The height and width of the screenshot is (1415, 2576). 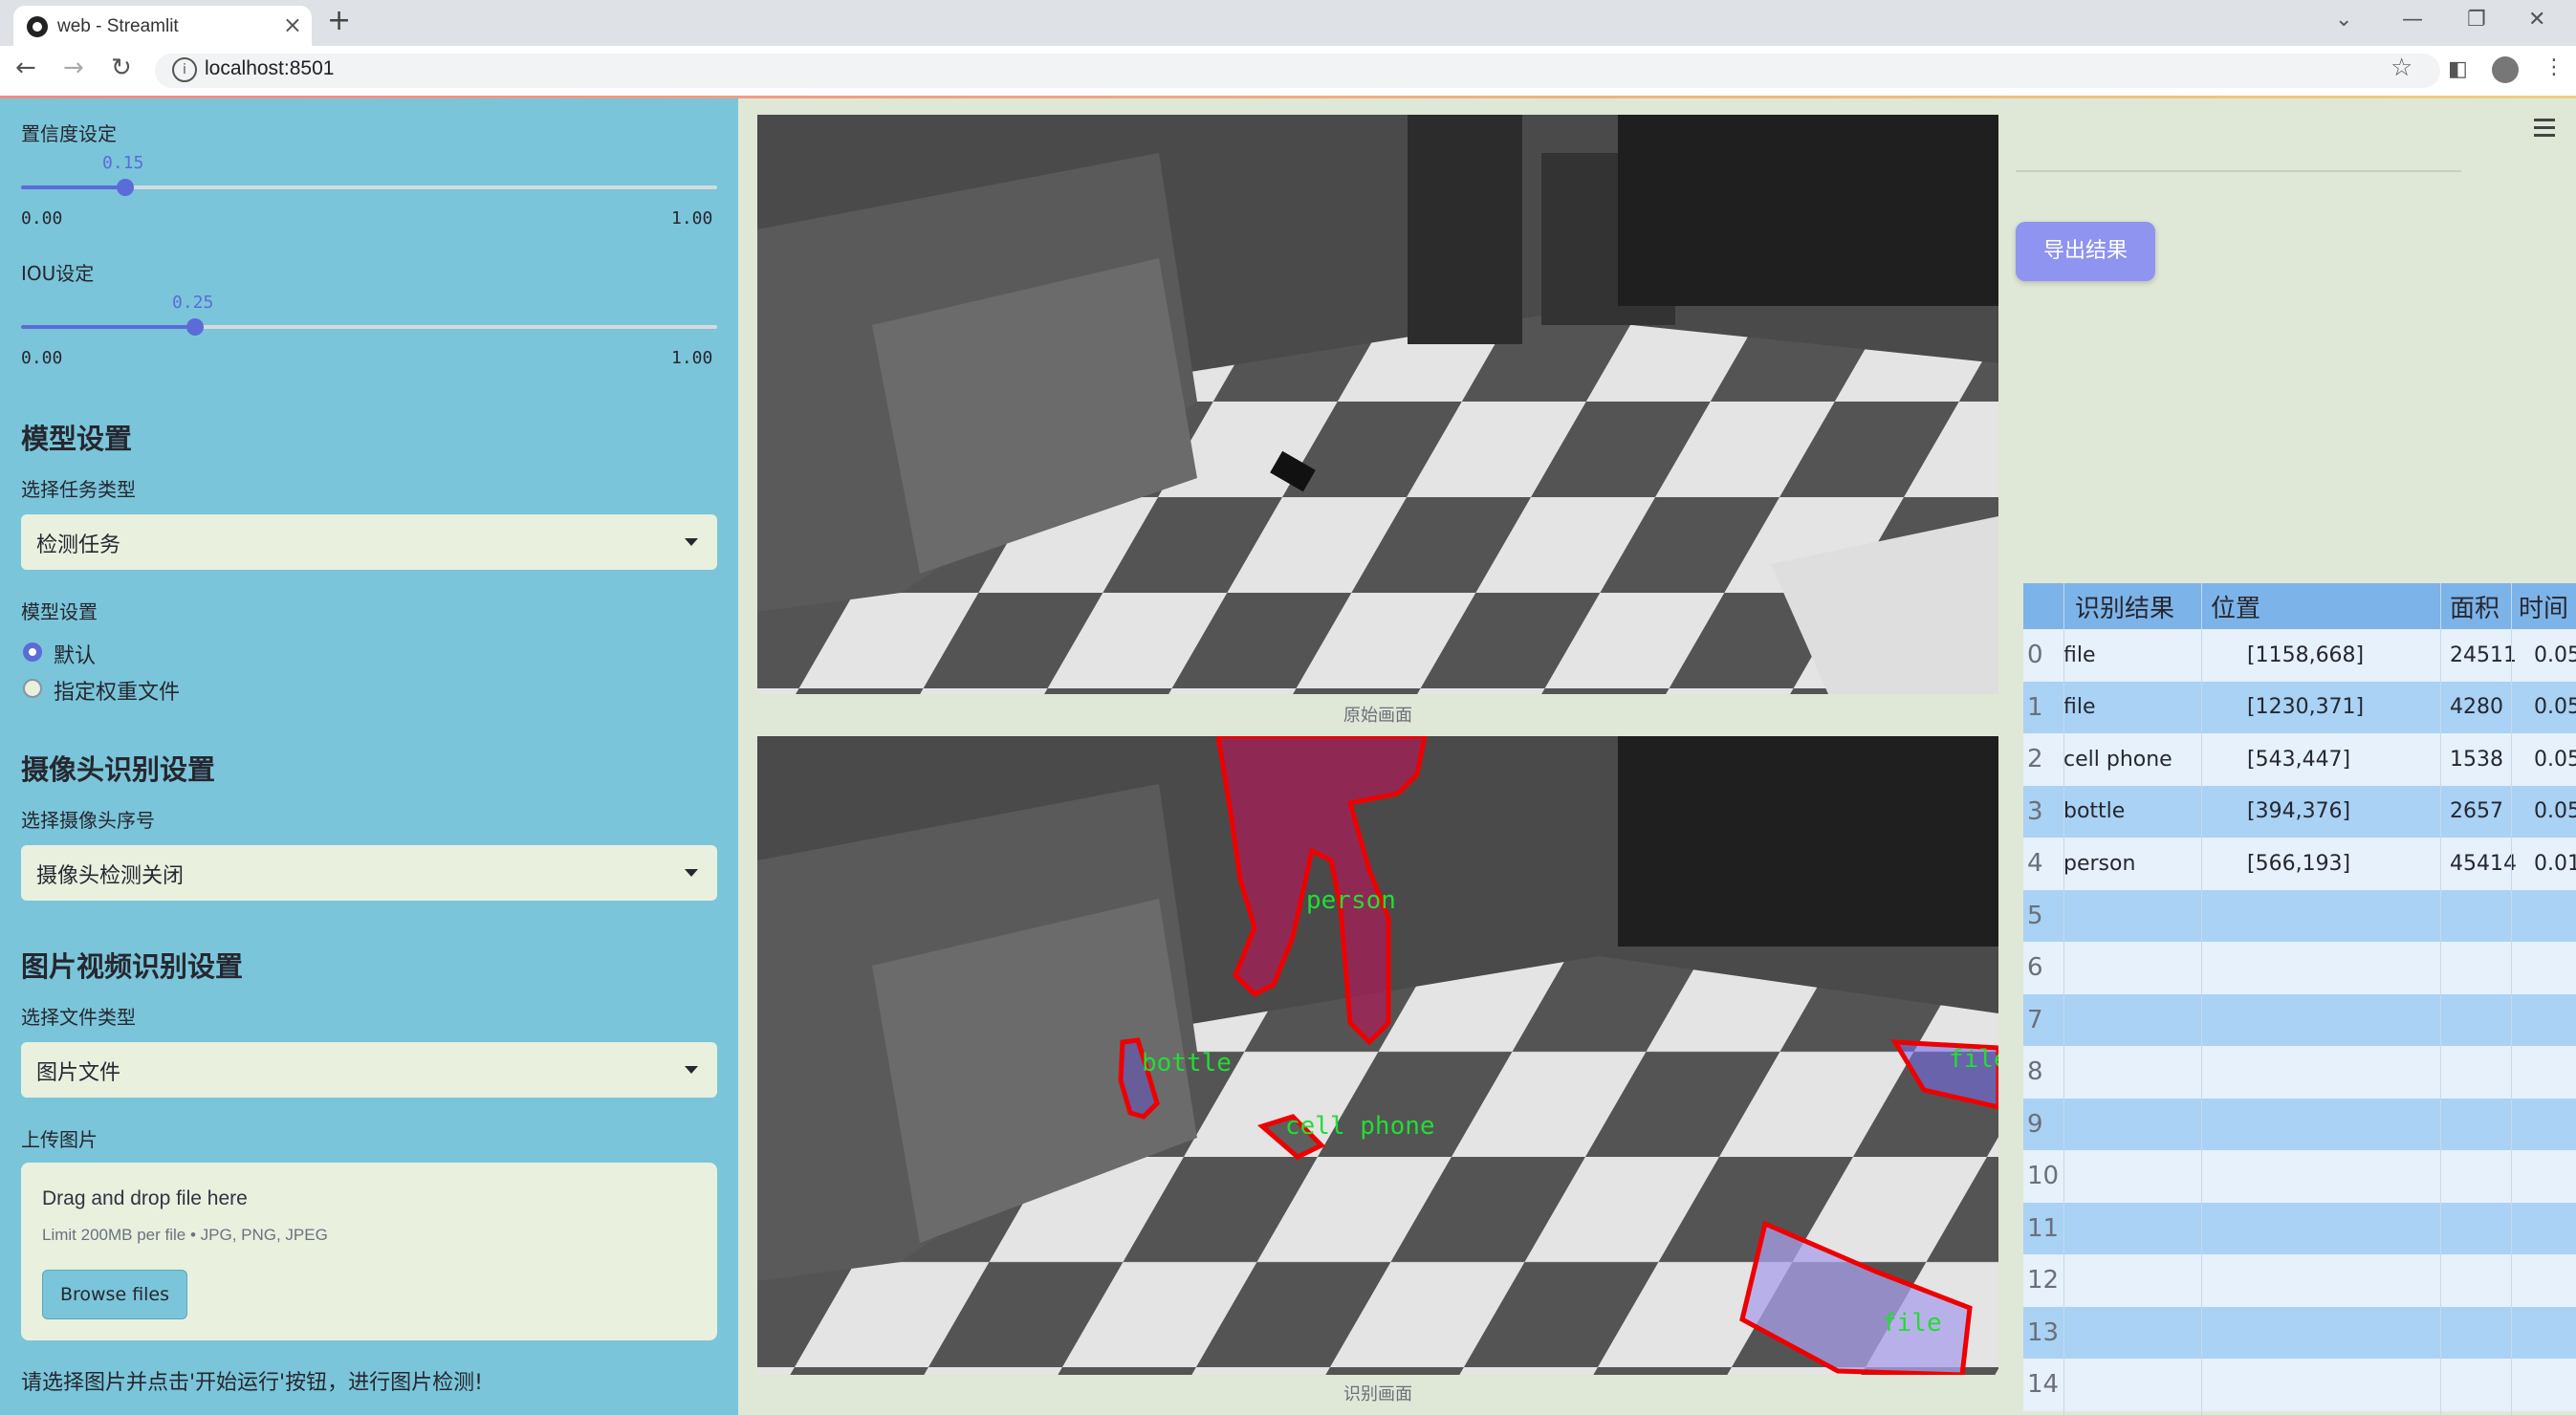 I want to click on iou-min: 0.00, so click(x=42, y=358).